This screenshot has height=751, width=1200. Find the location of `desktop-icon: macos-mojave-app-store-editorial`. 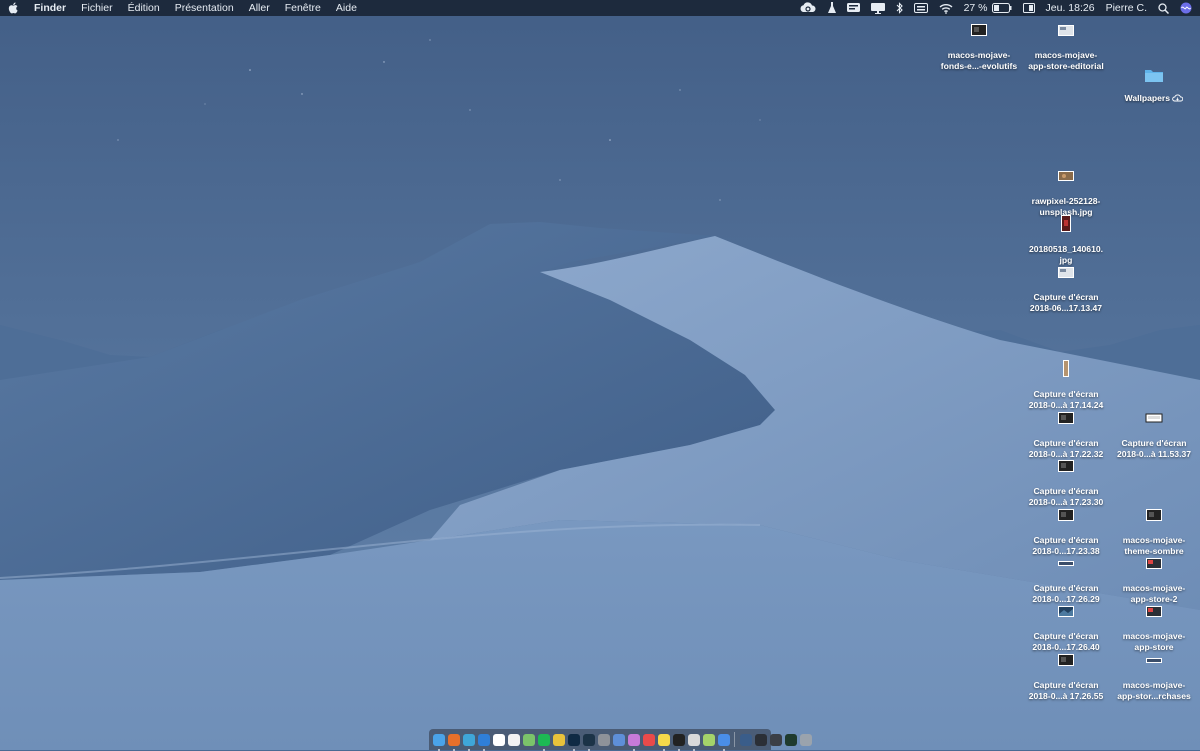

desktop-icon: macos-mojave-app-store-editorial is located at coordinates (1066, 46).